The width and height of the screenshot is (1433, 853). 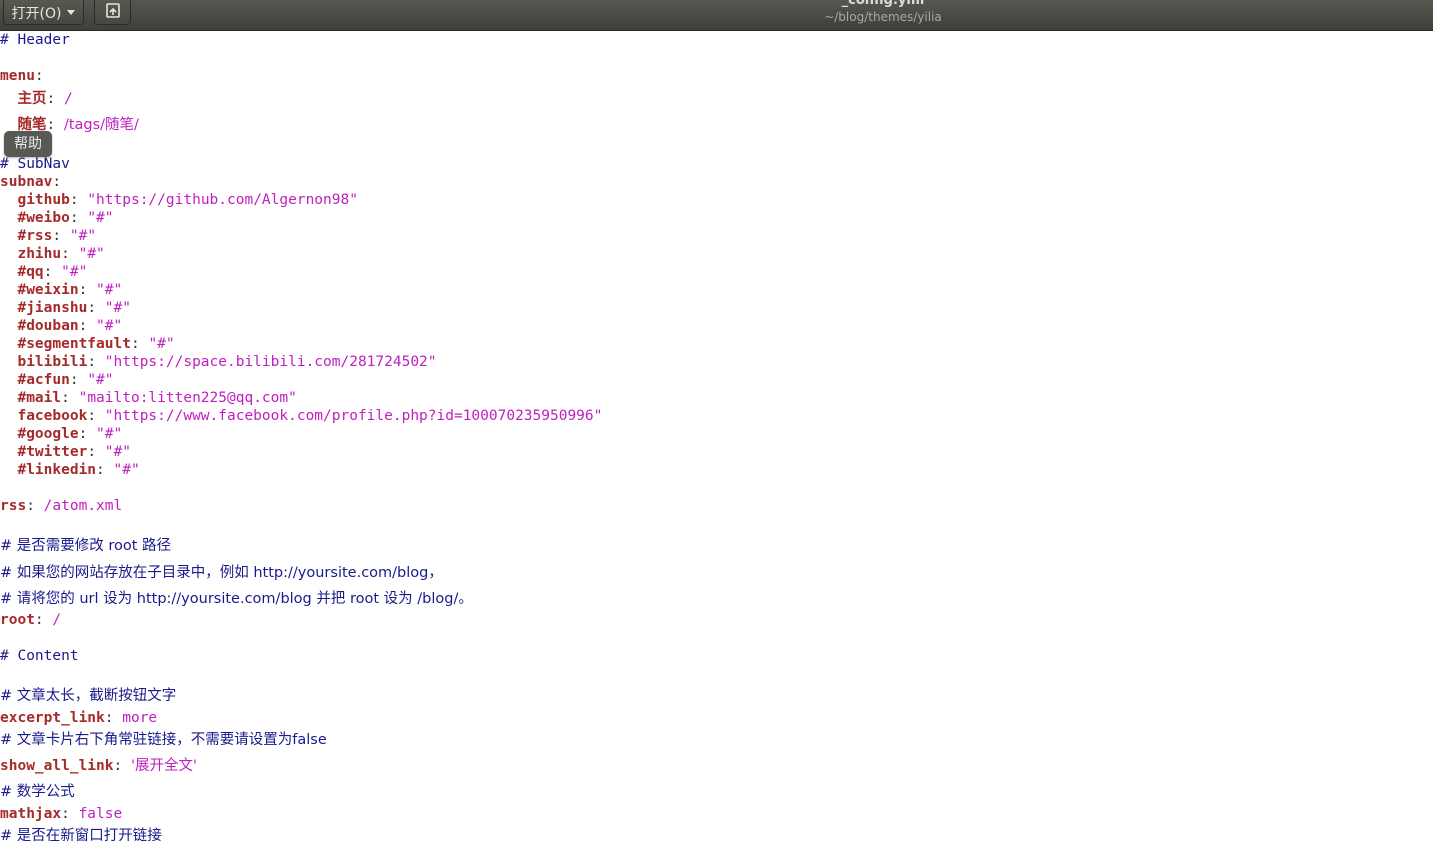 I want to click on editor-line: # Content, so click(x=39, y=656).